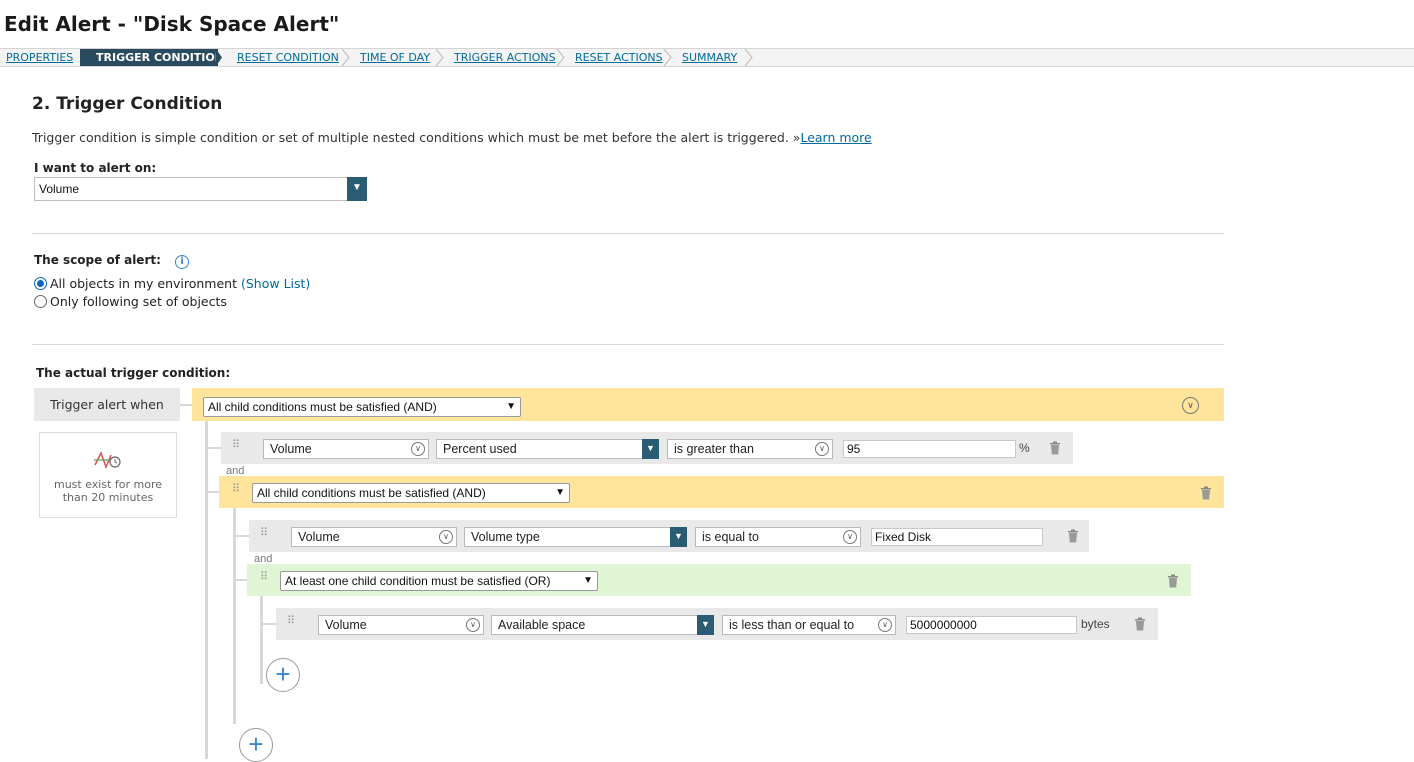 The width and height of the screenshot is (1414, 762). What do you see at coordinates (275, 283) in the screenshot?
I see `show-list-link: (Show List)` at bounding box center [275, 283].